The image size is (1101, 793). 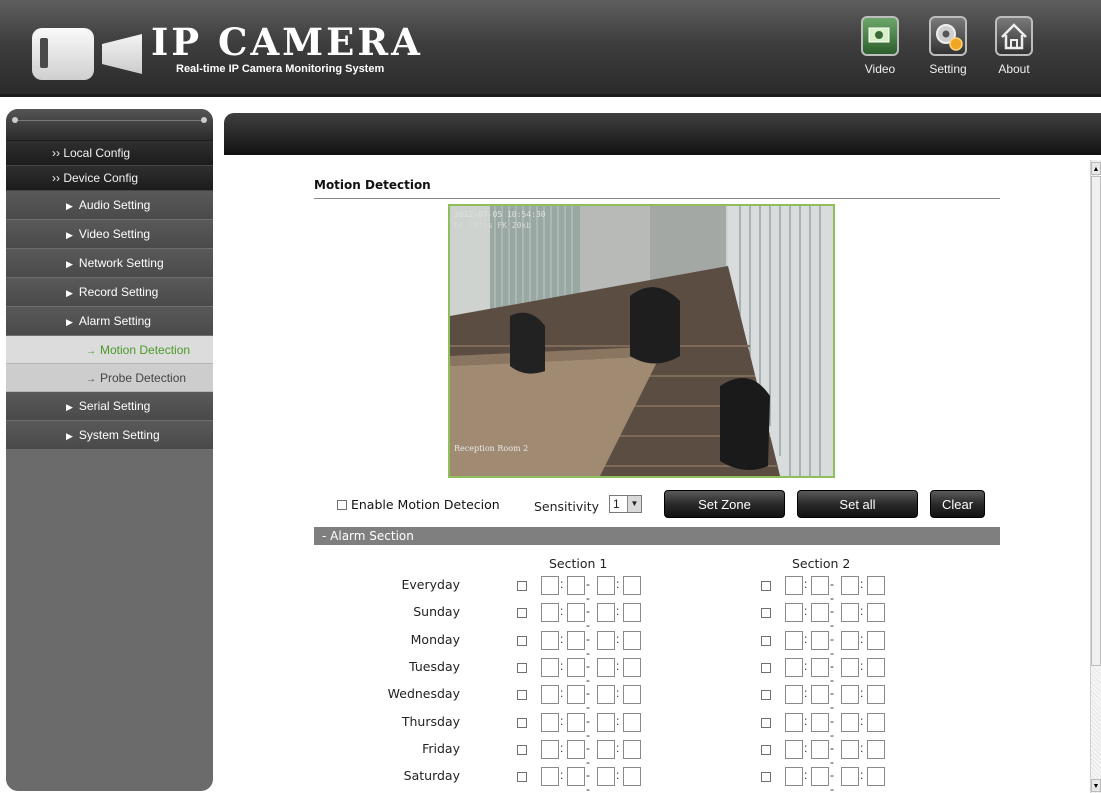 What do you see at coordinates (109, 378) in the screenshot?
I see `sidebar-subitem-probe-detection: → Probe Detection` at bounding box center [109, 378].